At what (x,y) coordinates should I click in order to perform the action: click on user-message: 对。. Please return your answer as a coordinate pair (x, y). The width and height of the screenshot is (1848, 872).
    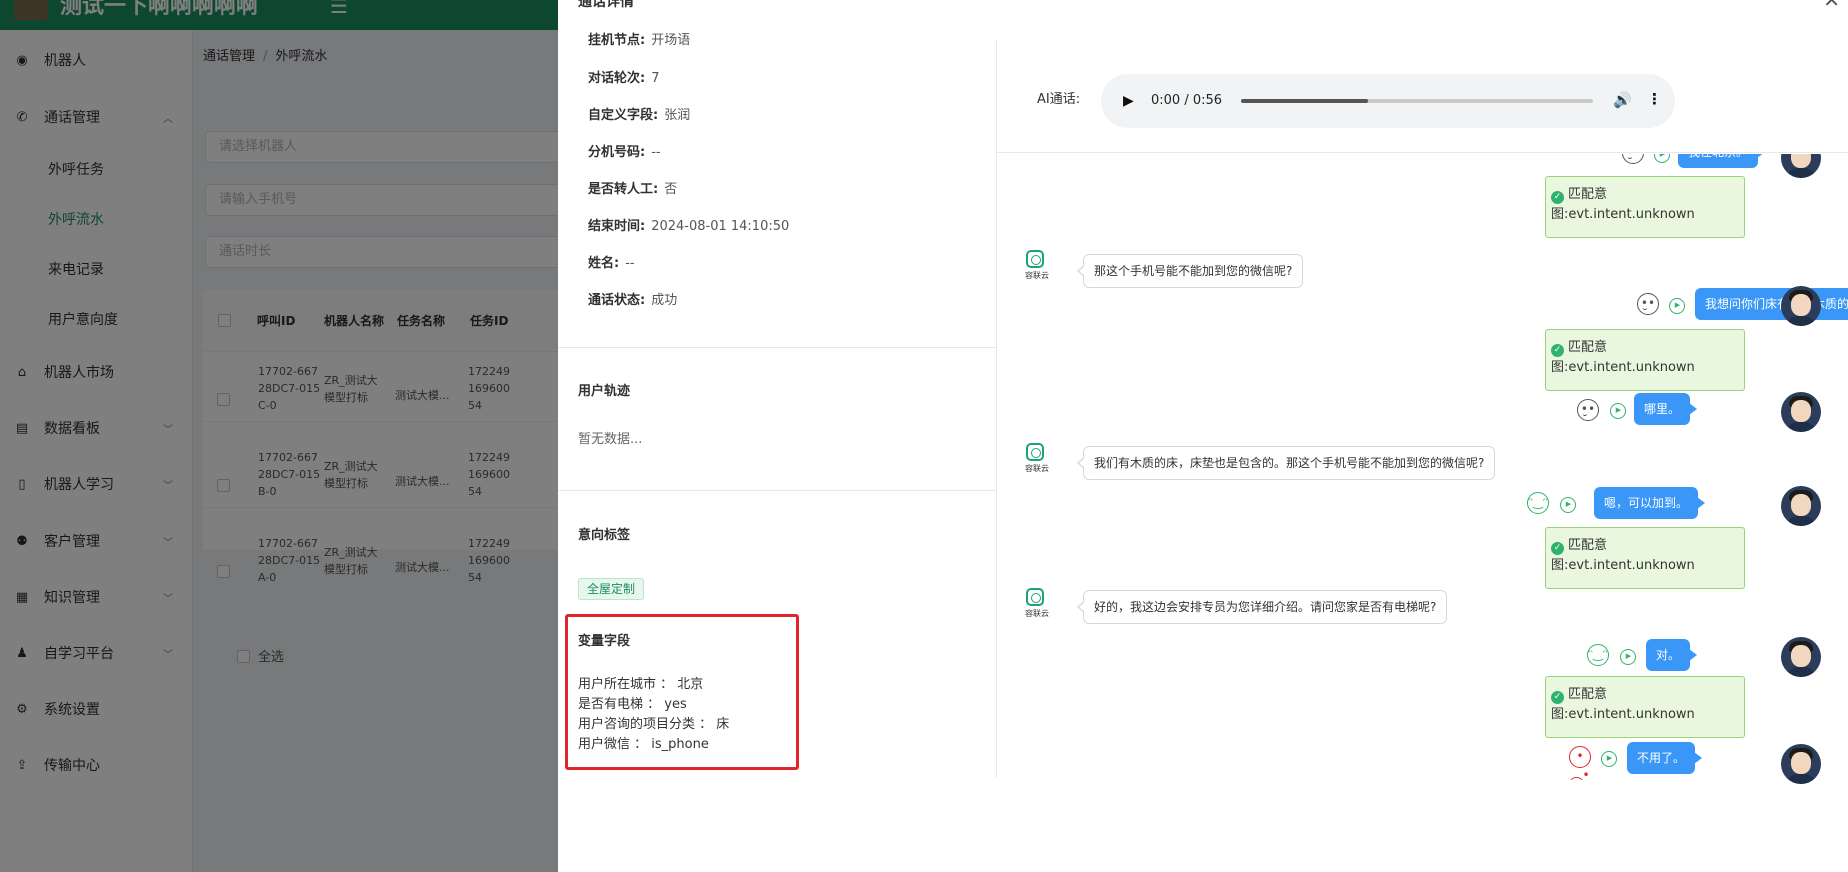
    Looking at the image, I should click on (1672, 655).